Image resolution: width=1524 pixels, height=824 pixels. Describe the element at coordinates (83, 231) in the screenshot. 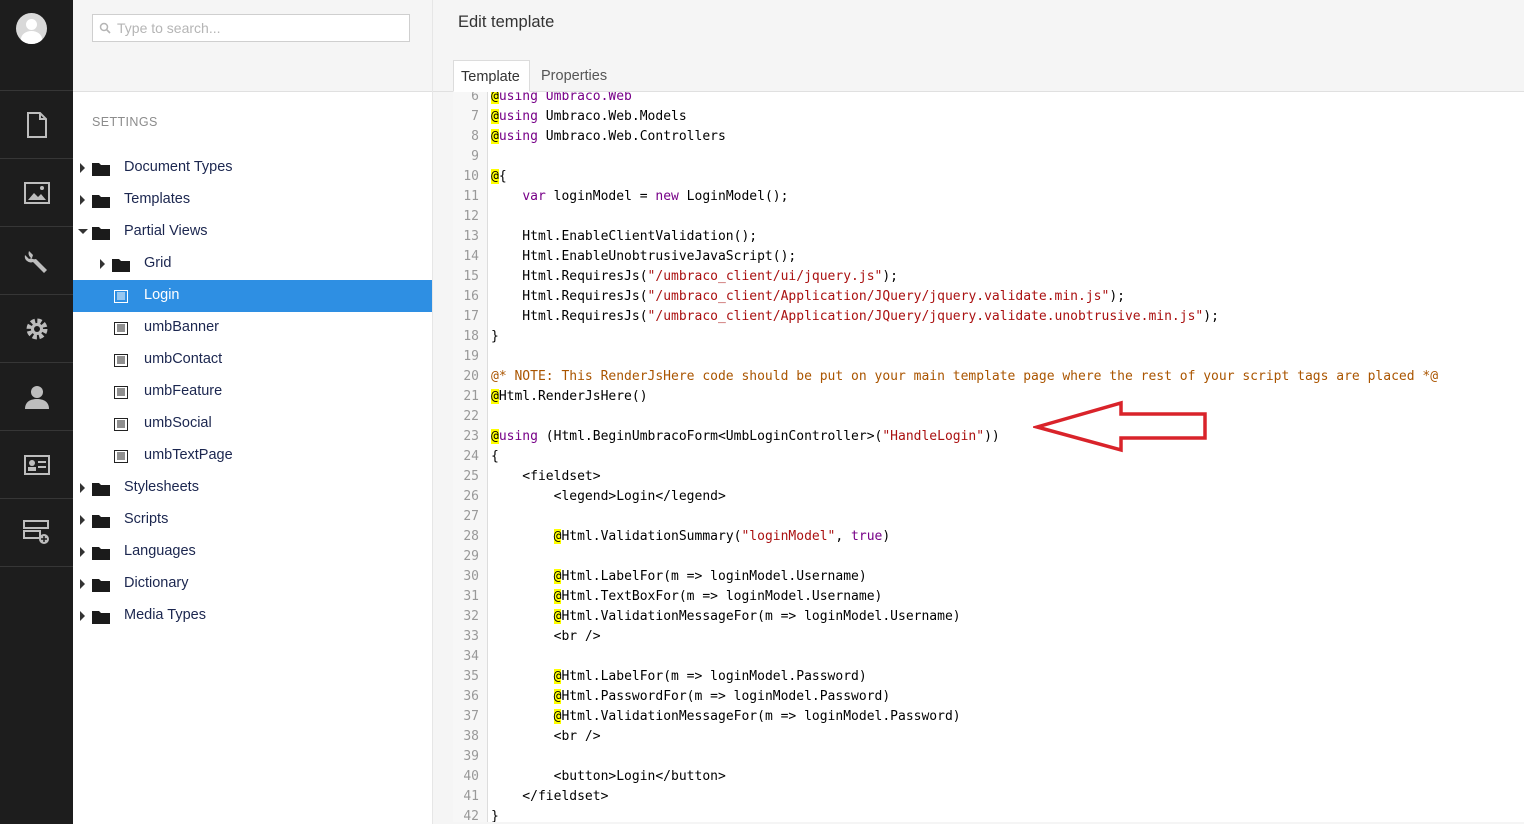

I see `collapse-arrow-icon` at that location.